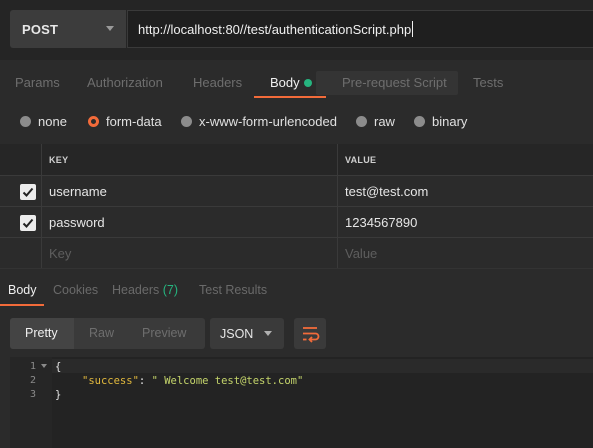  What do you see at coordinates (465, 253) in the screenshot?
I see `value-placeholder-input: Value` at bounding box center [465, 253].